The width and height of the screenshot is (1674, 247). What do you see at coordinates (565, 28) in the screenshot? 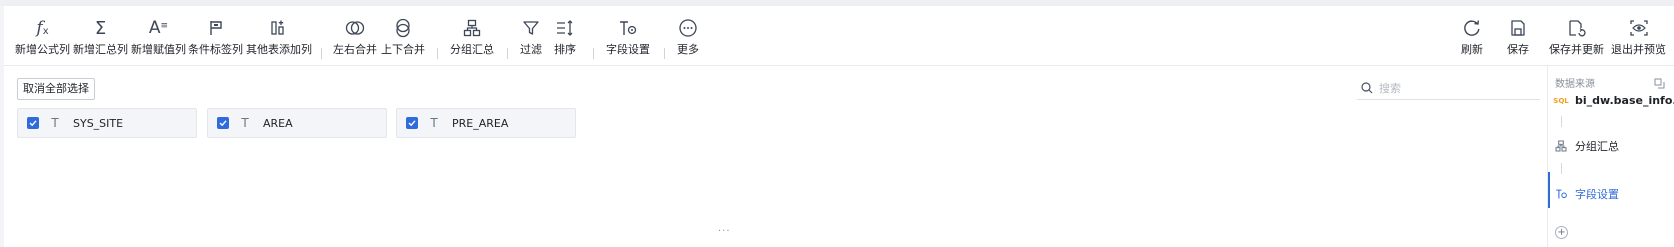
I see `sort-icon` at bounding box center [565, 28].